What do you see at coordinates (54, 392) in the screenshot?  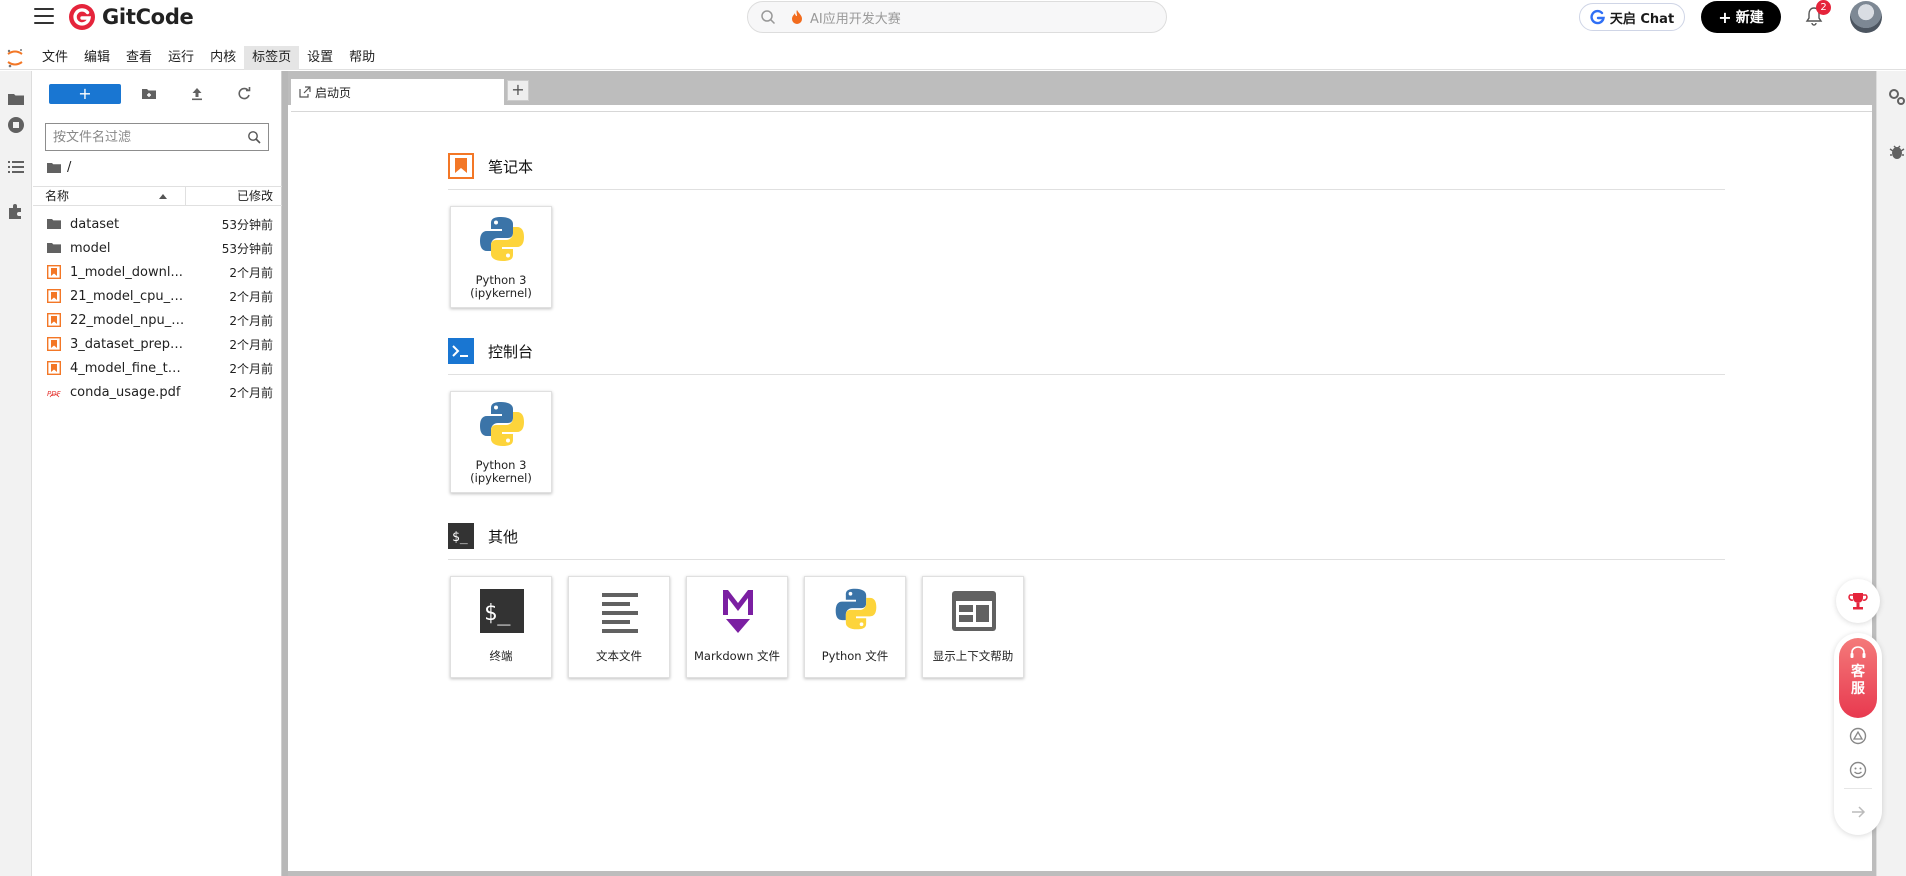 I see `pdf-icon: PDF` at bounding box center [54, 392].